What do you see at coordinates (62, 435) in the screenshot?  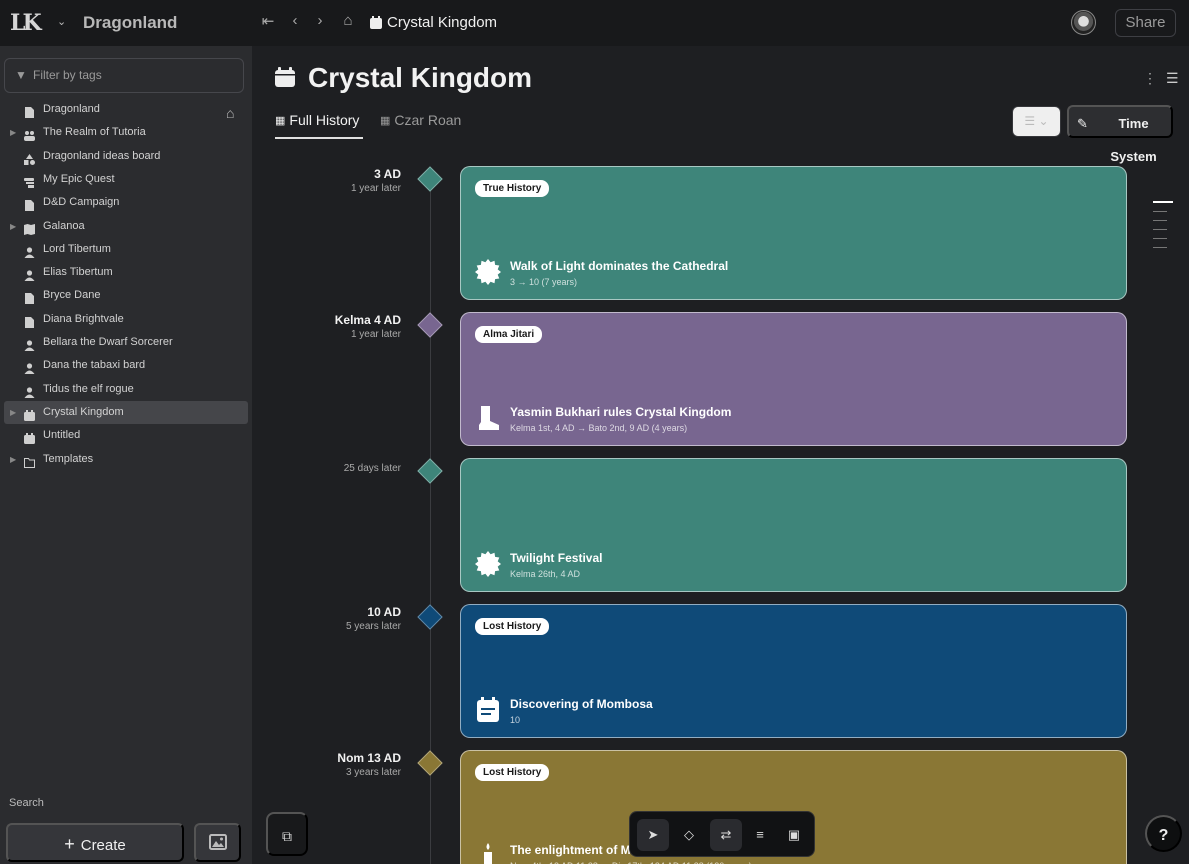 I see `sidebar-item-label: Untitled` at bounding box center [62, 435].